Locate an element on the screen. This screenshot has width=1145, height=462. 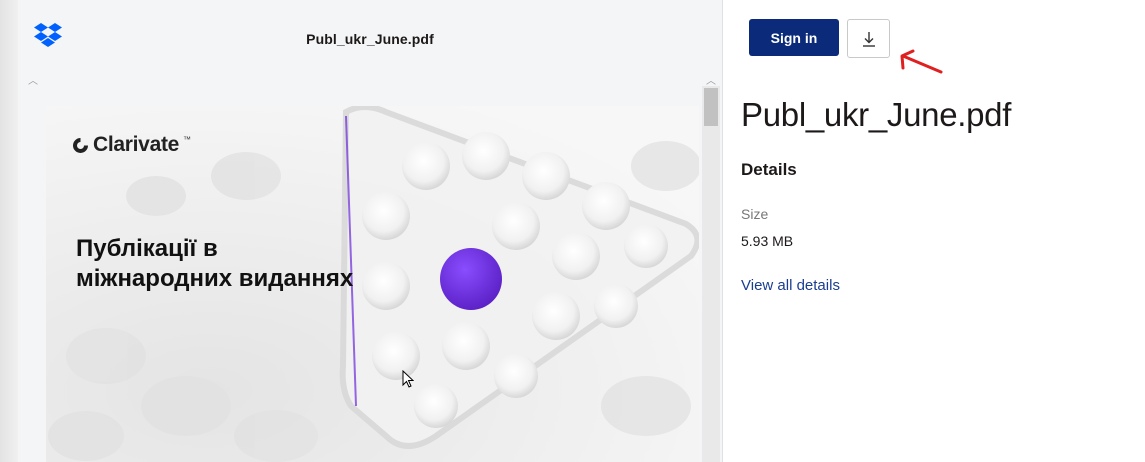
red-annotation-arrow-icon is located at coordinates (921, 61).